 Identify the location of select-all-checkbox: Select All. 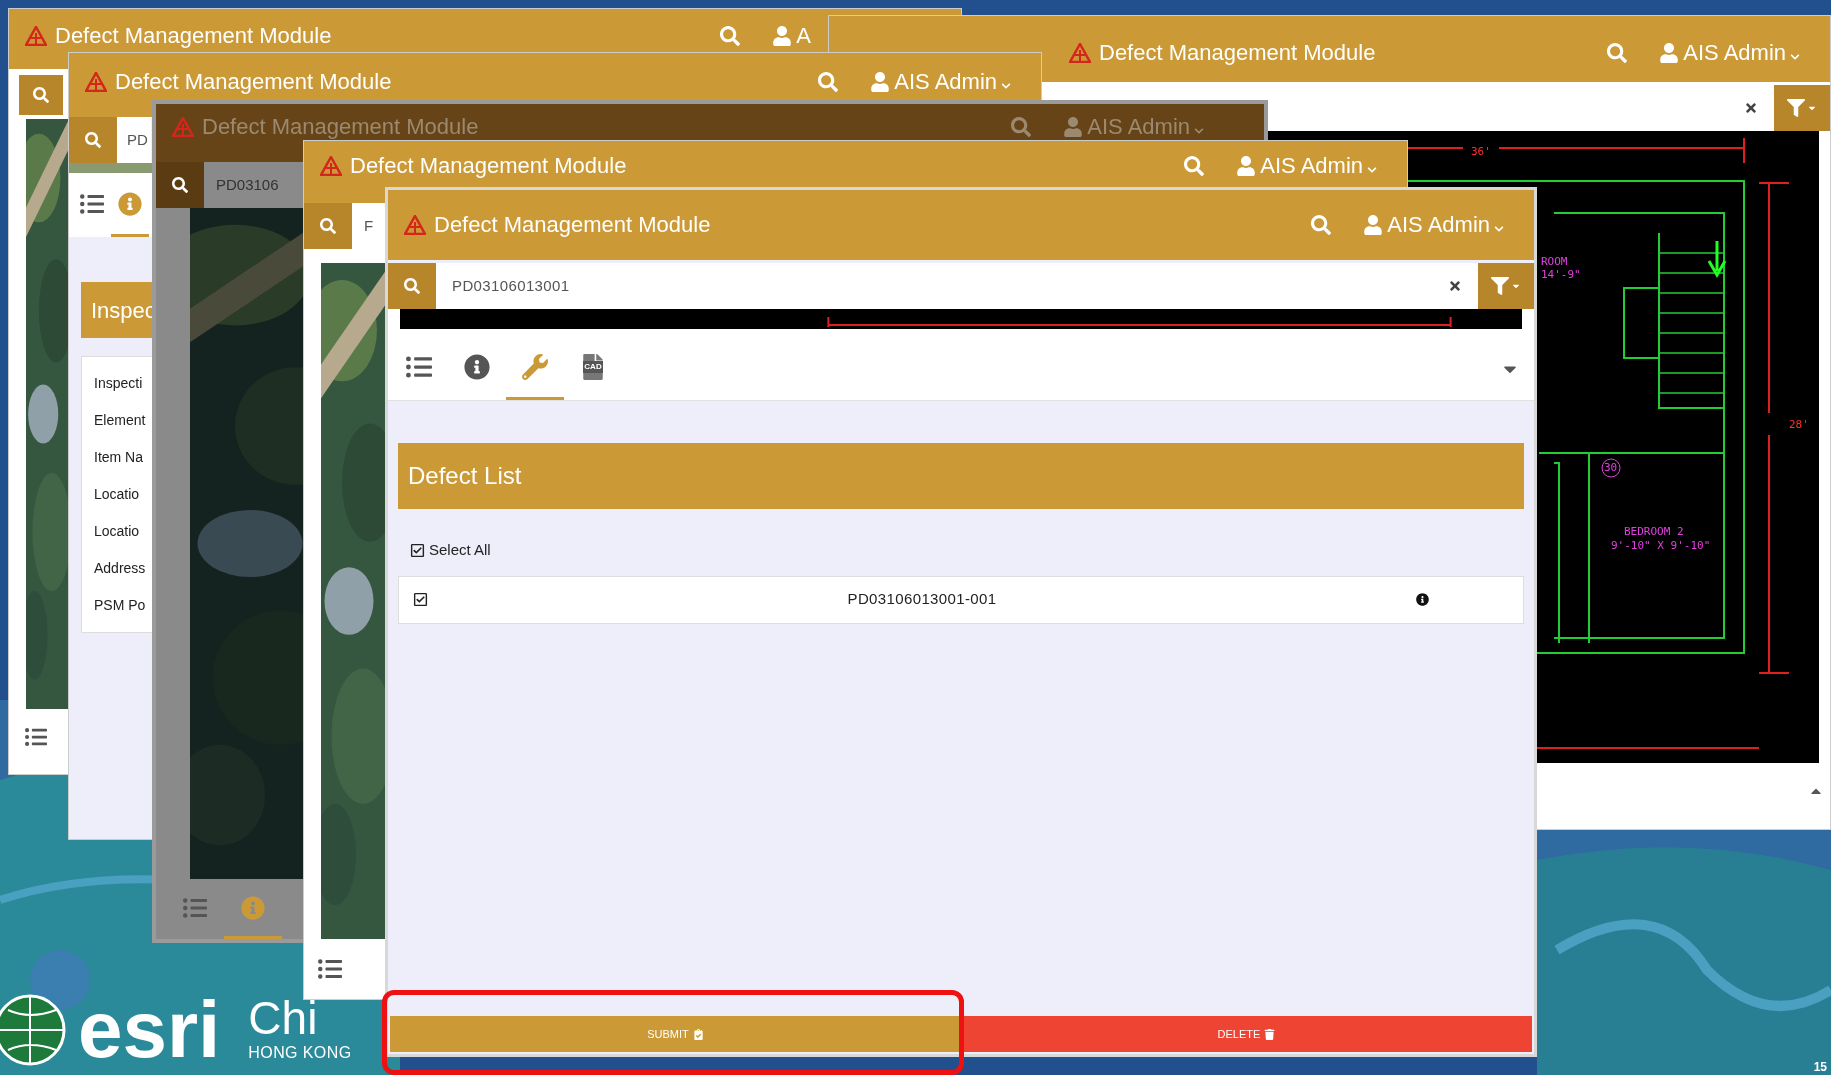
(450, 550).